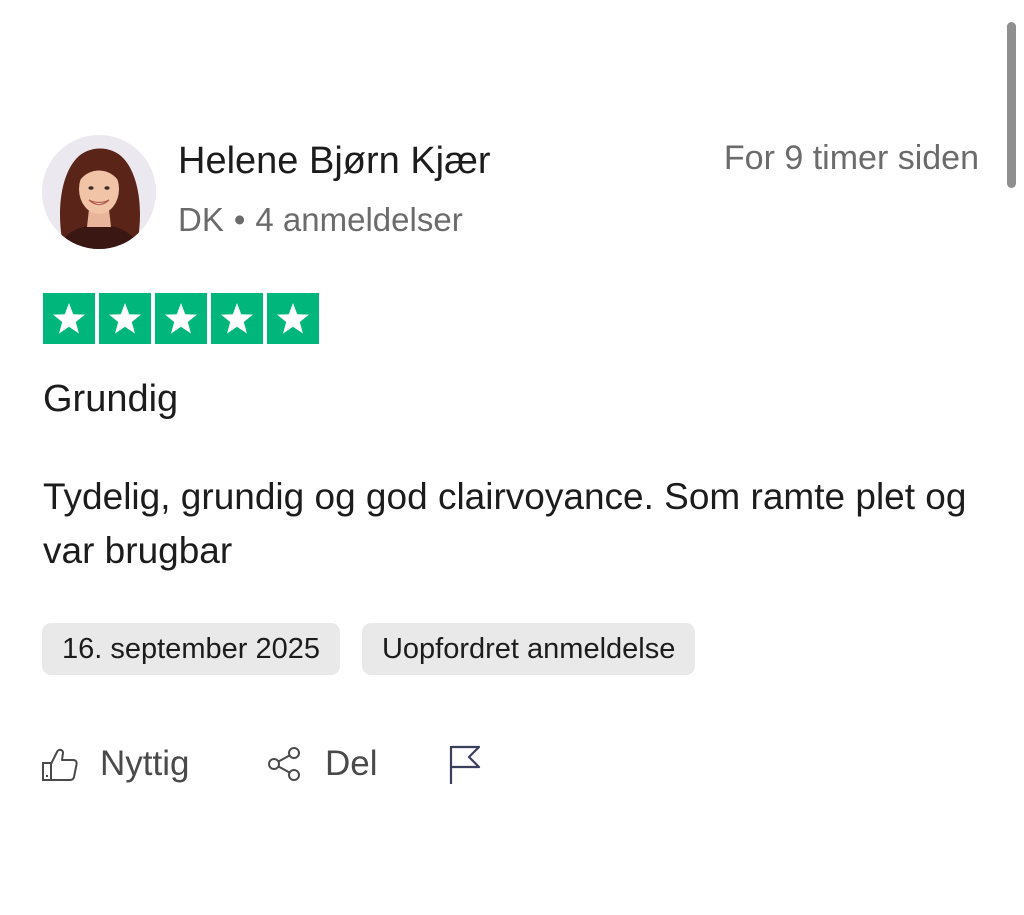 The height and width of the screenshot is (915, 1024). I want to click on share-icon, so click(284, 764).